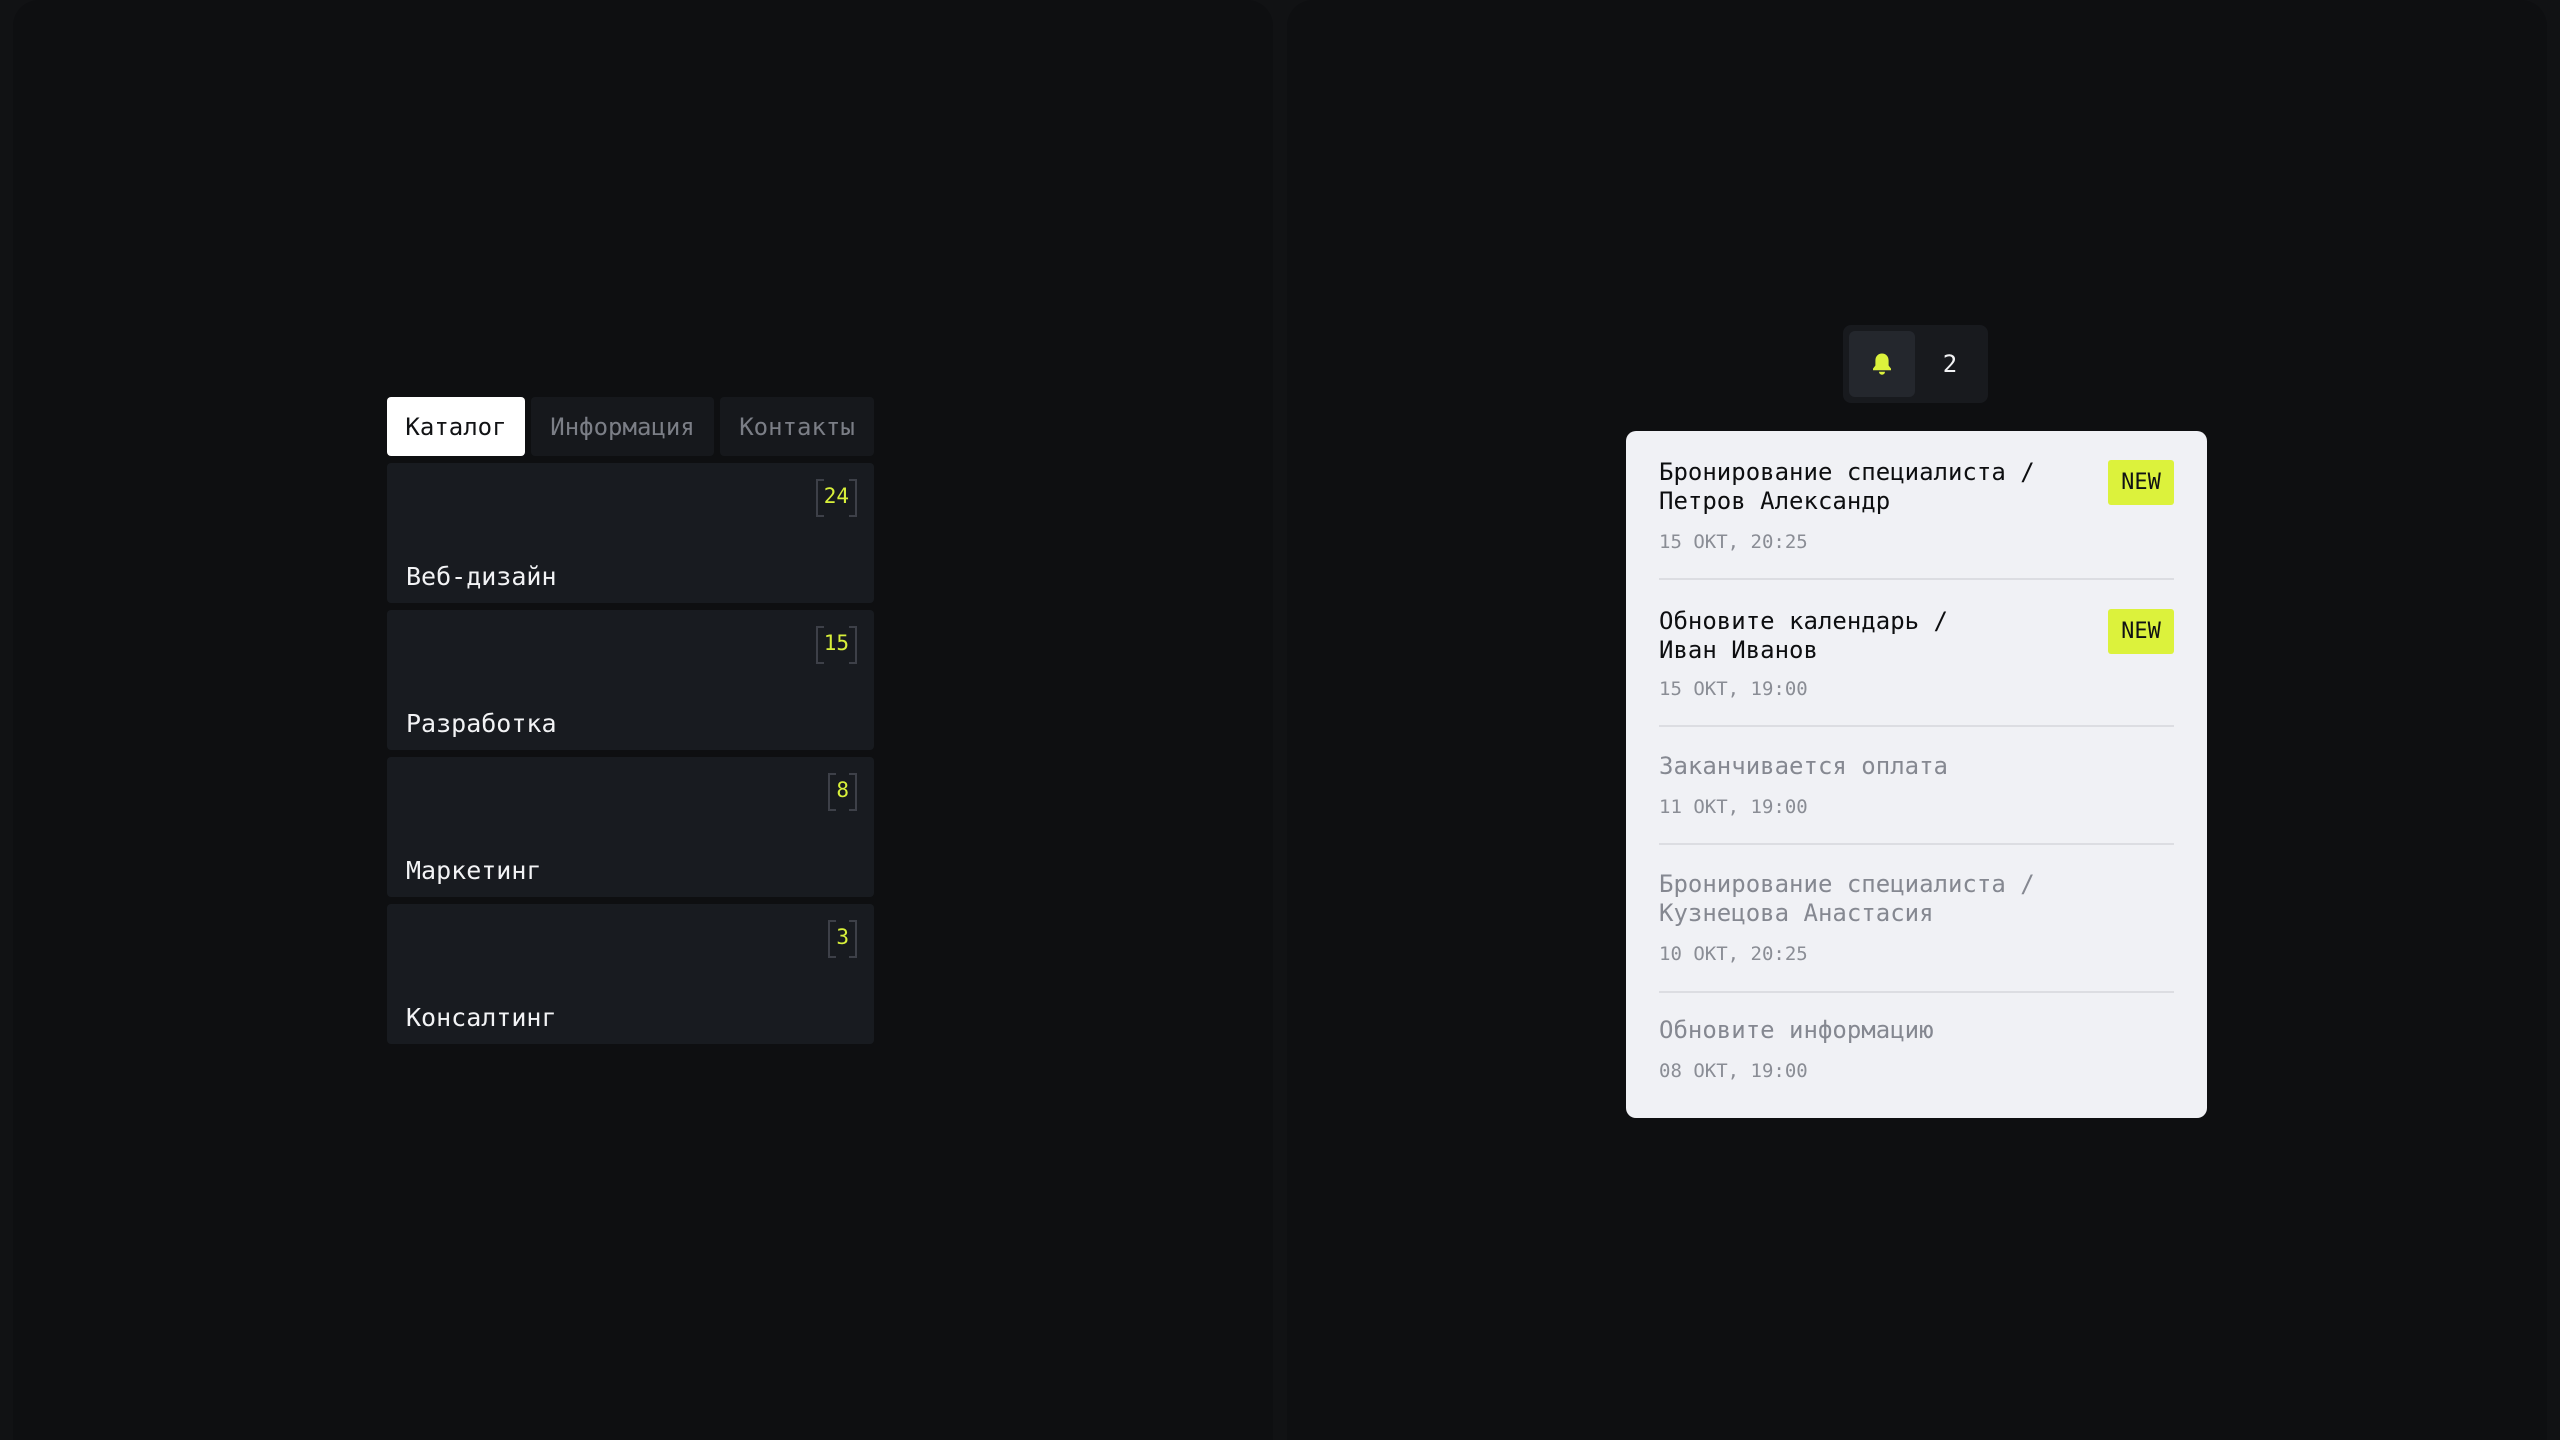 The height and width of the screenshot is (1440, 2560). Describe the element at coordinates (836, 645) in the screenshot. I see `category-count: 15` at that location.